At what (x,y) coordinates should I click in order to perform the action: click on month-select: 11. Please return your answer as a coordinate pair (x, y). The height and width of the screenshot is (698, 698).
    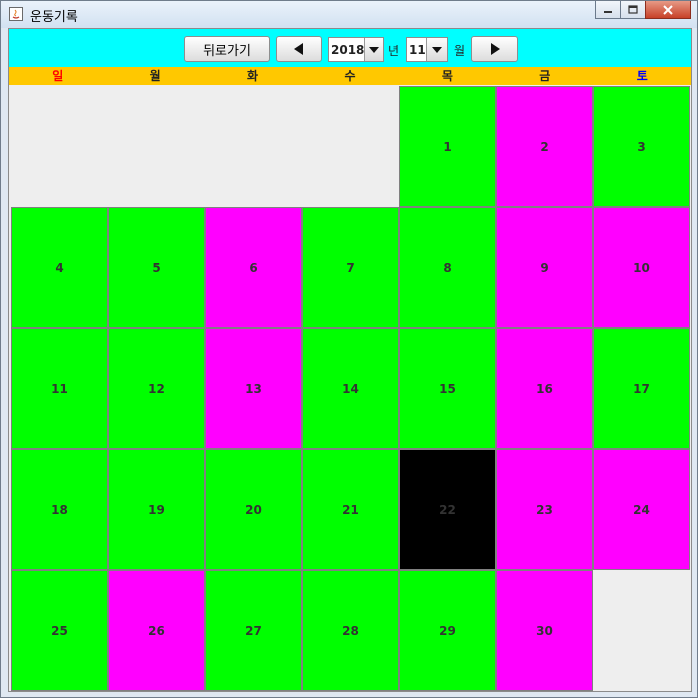
    Looking at the image, I should click on (427, 49).